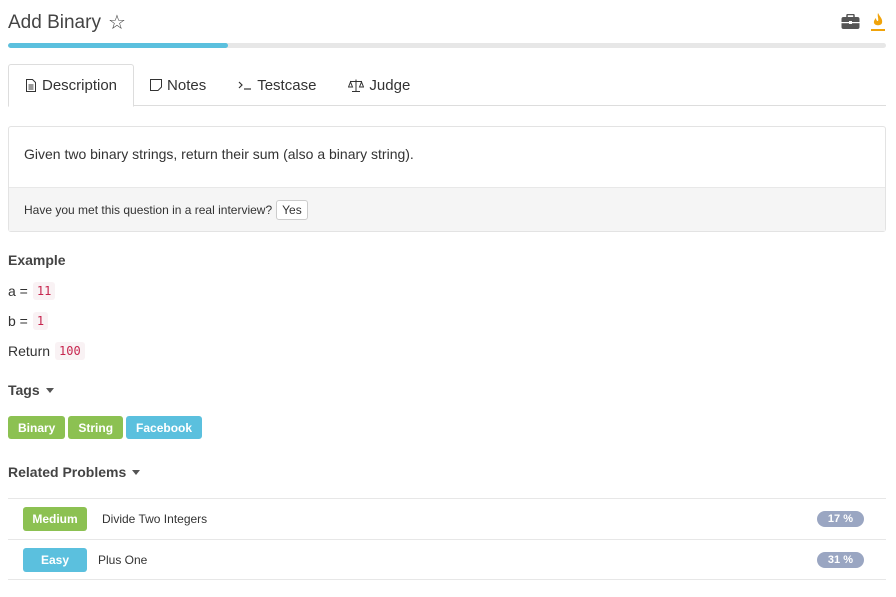 The image size is (896, 597). I want to click on tags-toggle: Tags, so click(31, 390).